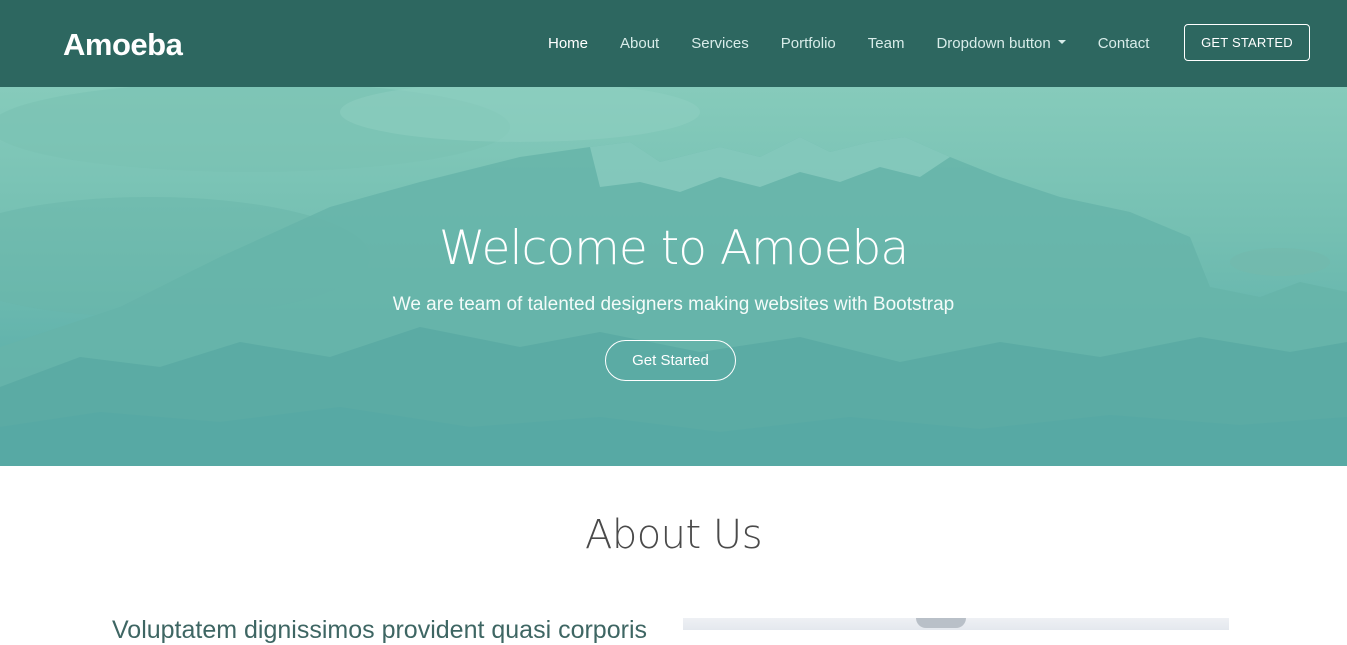 This screenshot has height=645, width=1347. I want to click on nav-portfolio: Portfolio, so click(808, 43).